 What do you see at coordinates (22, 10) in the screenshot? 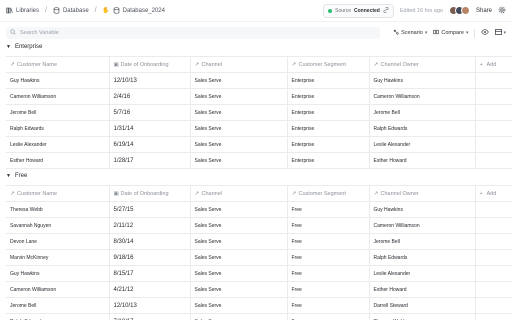
I see `breadcrumb-libraries: Libraries` at bounding box center [22, 10].